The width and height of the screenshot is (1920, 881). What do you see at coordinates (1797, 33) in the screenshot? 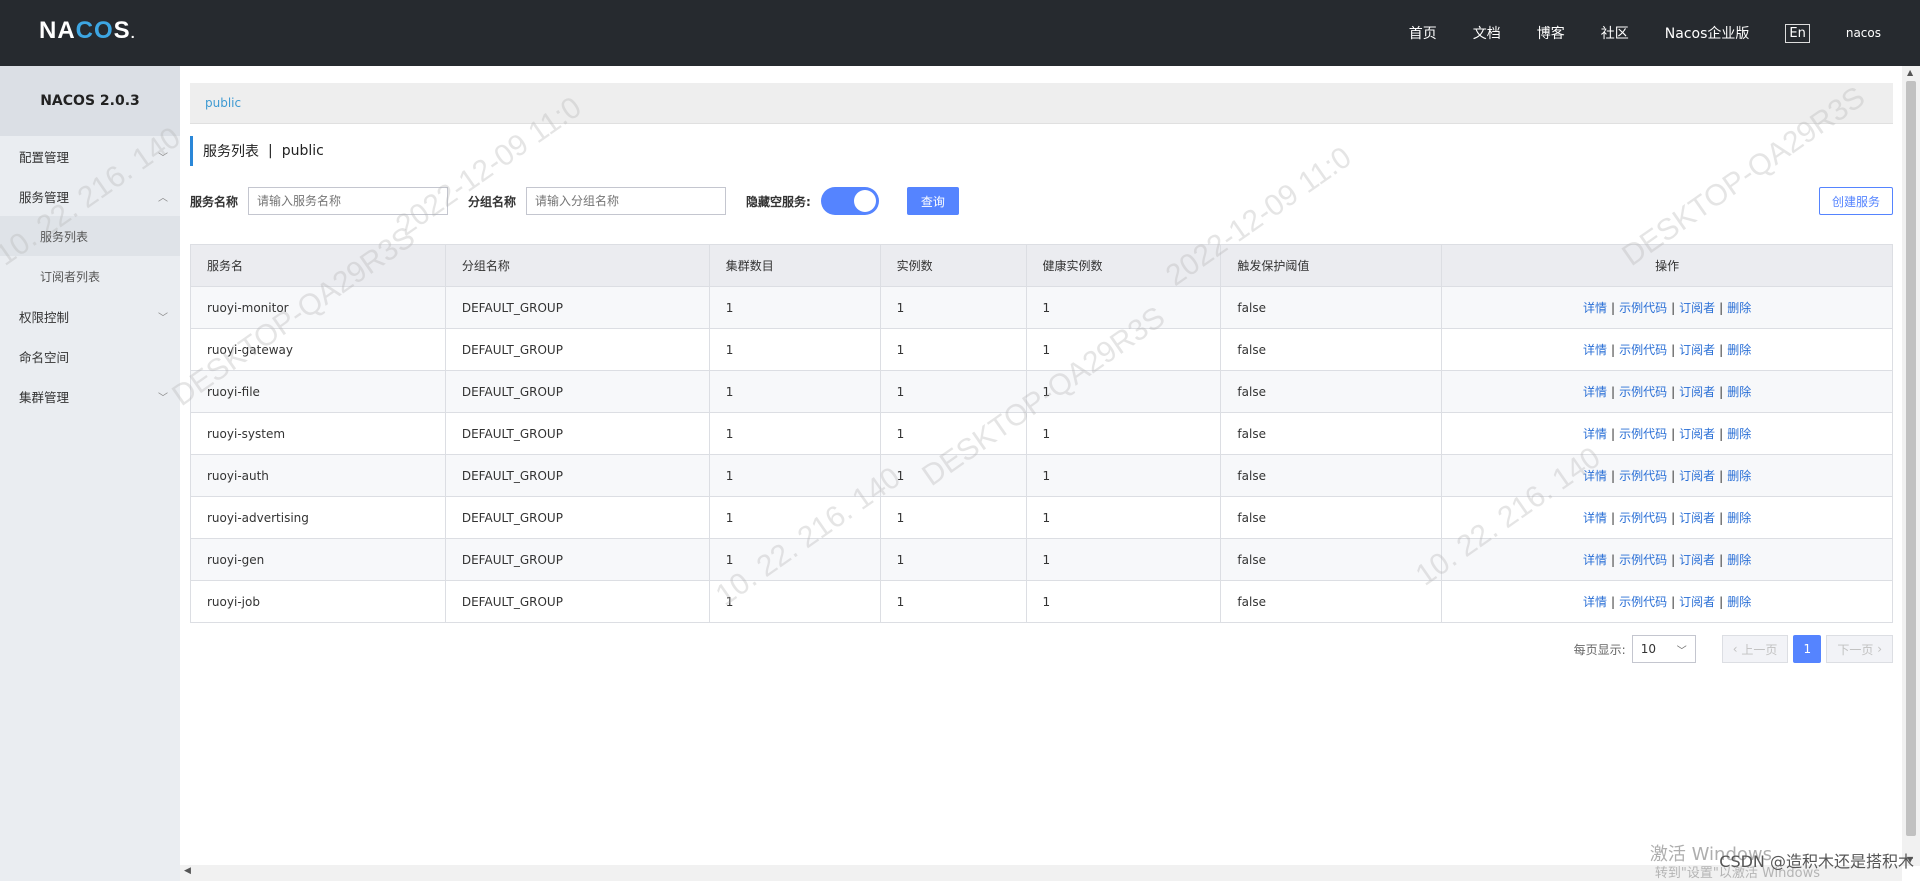
I see `language-toggle-button: En` at bounding box center [1797, 33].